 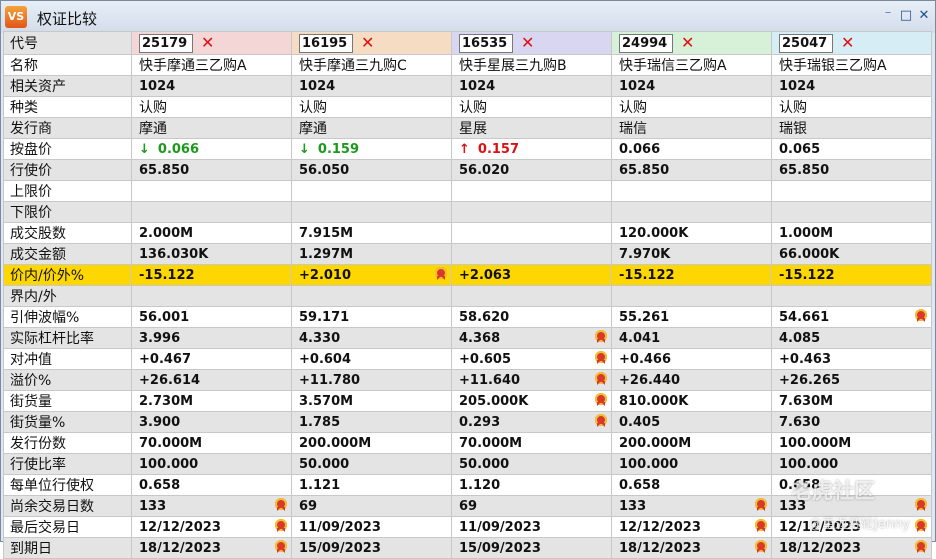 What do you see at coordinates (906, 16) in the screenshot?
I see `maximize-icon: □` at bounding box center [906, 16].